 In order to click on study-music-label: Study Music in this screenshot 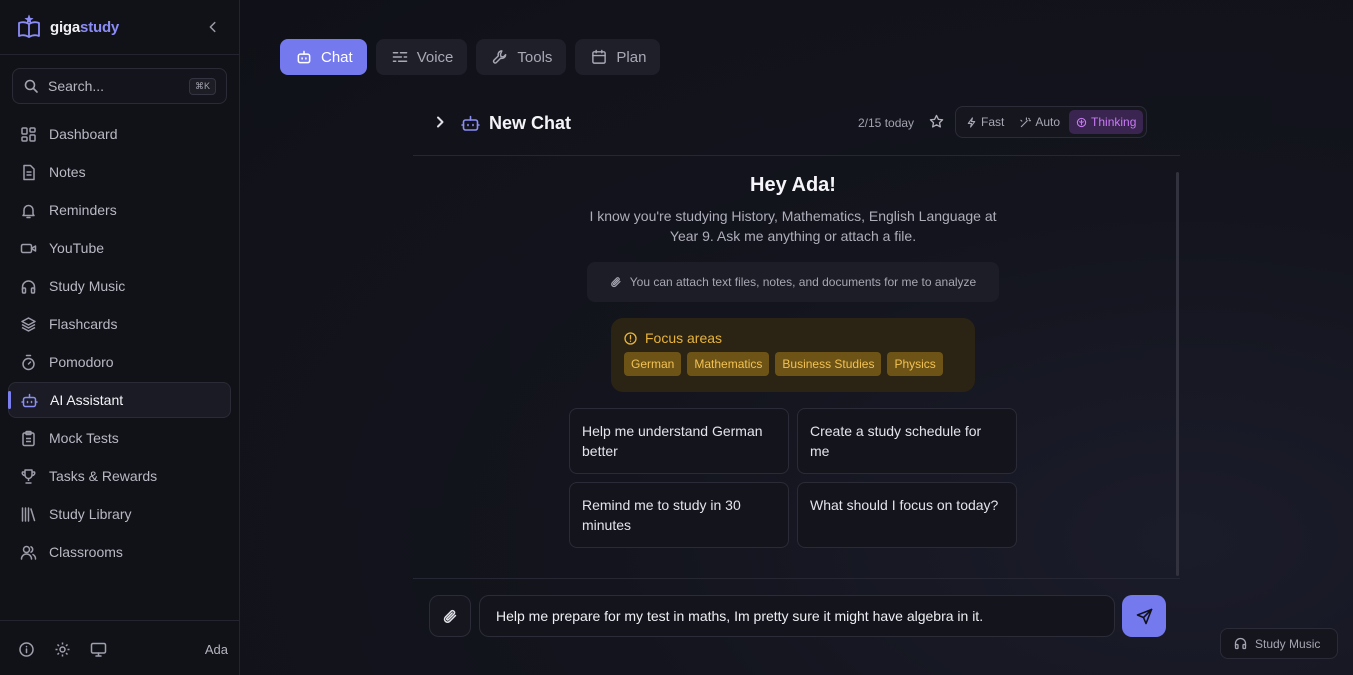, I will do `click(1288, 643)`.